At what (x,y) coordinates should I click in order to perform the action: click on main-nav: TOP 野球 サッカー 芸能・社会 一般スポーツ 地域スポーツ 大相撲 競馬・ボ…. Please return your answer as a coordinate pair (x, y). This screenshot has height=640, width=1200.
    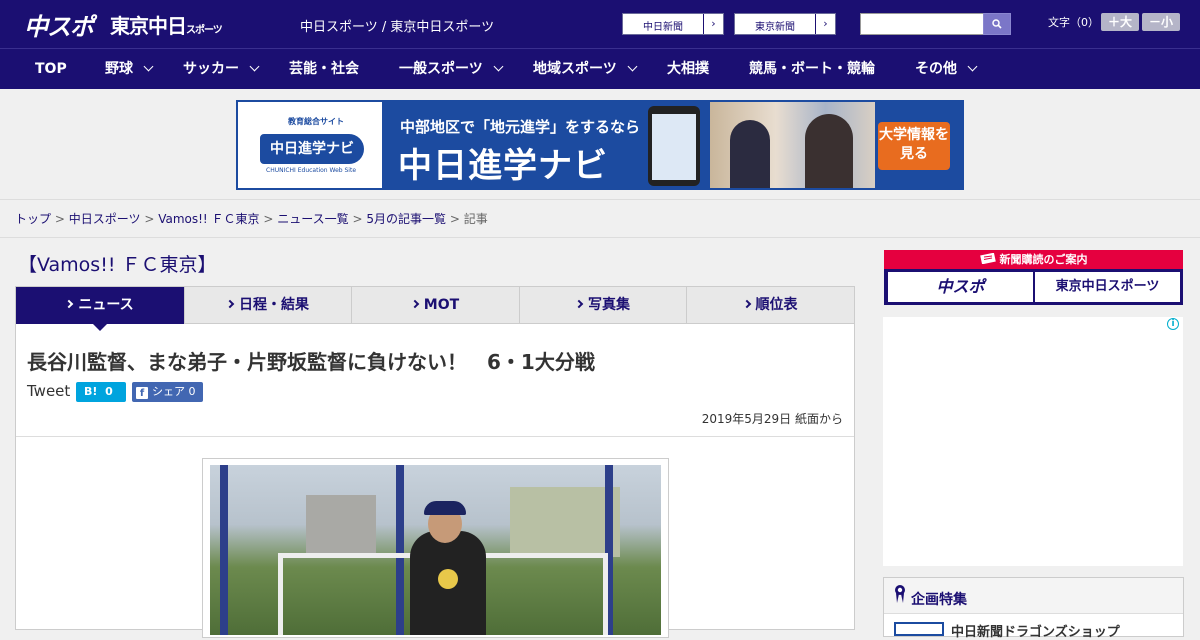
    Looking at the image, I should click on (600, 68).